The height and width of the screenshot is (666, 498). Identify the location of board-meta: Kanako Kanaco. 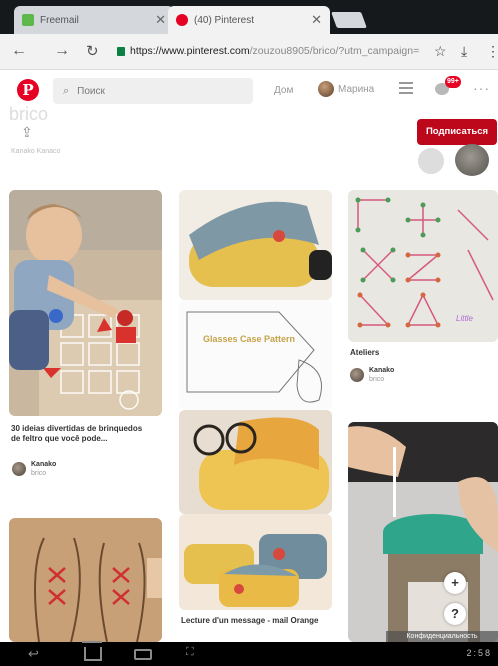
(36, 151).